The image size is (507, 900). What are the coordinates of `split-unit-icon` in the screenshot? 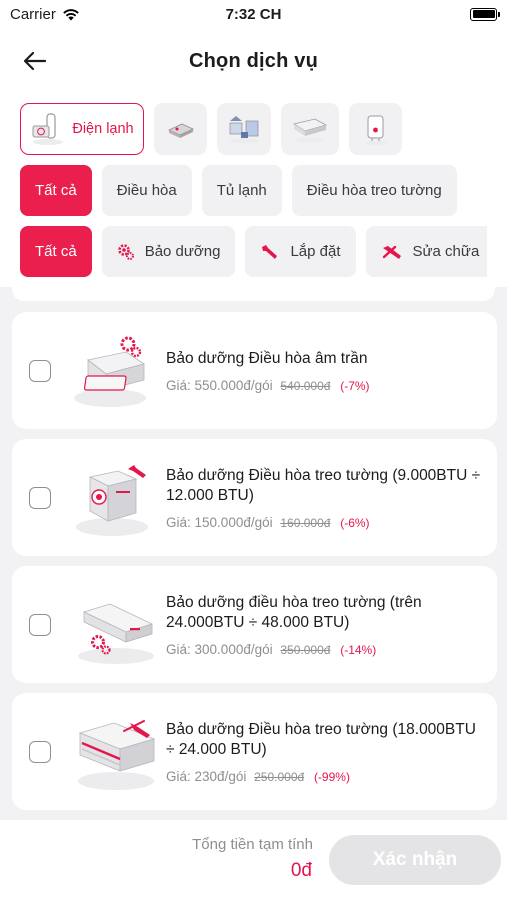 It's located at (310, 130).